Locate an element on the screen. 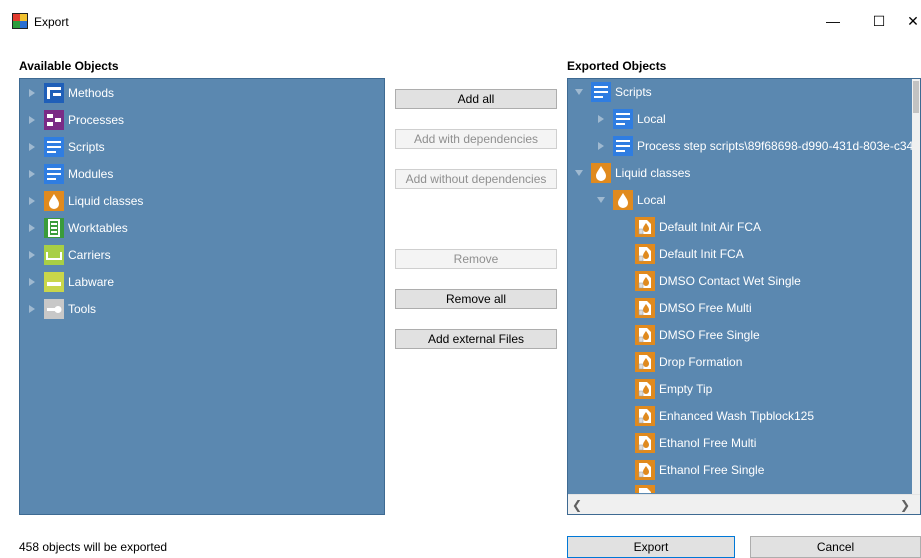  tree-item-label: Worktables is located at coordinates (98, 228).